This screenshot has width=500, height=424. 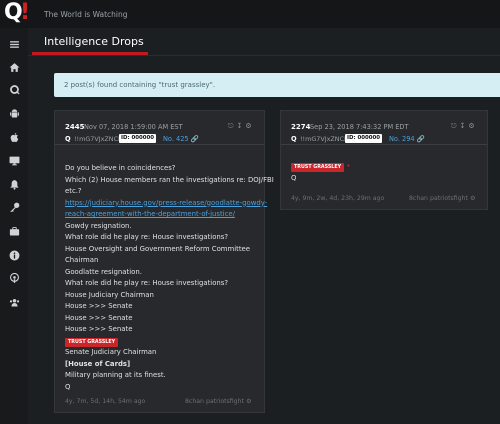 I want to click on apple-icon, so click(x=14, y=137).